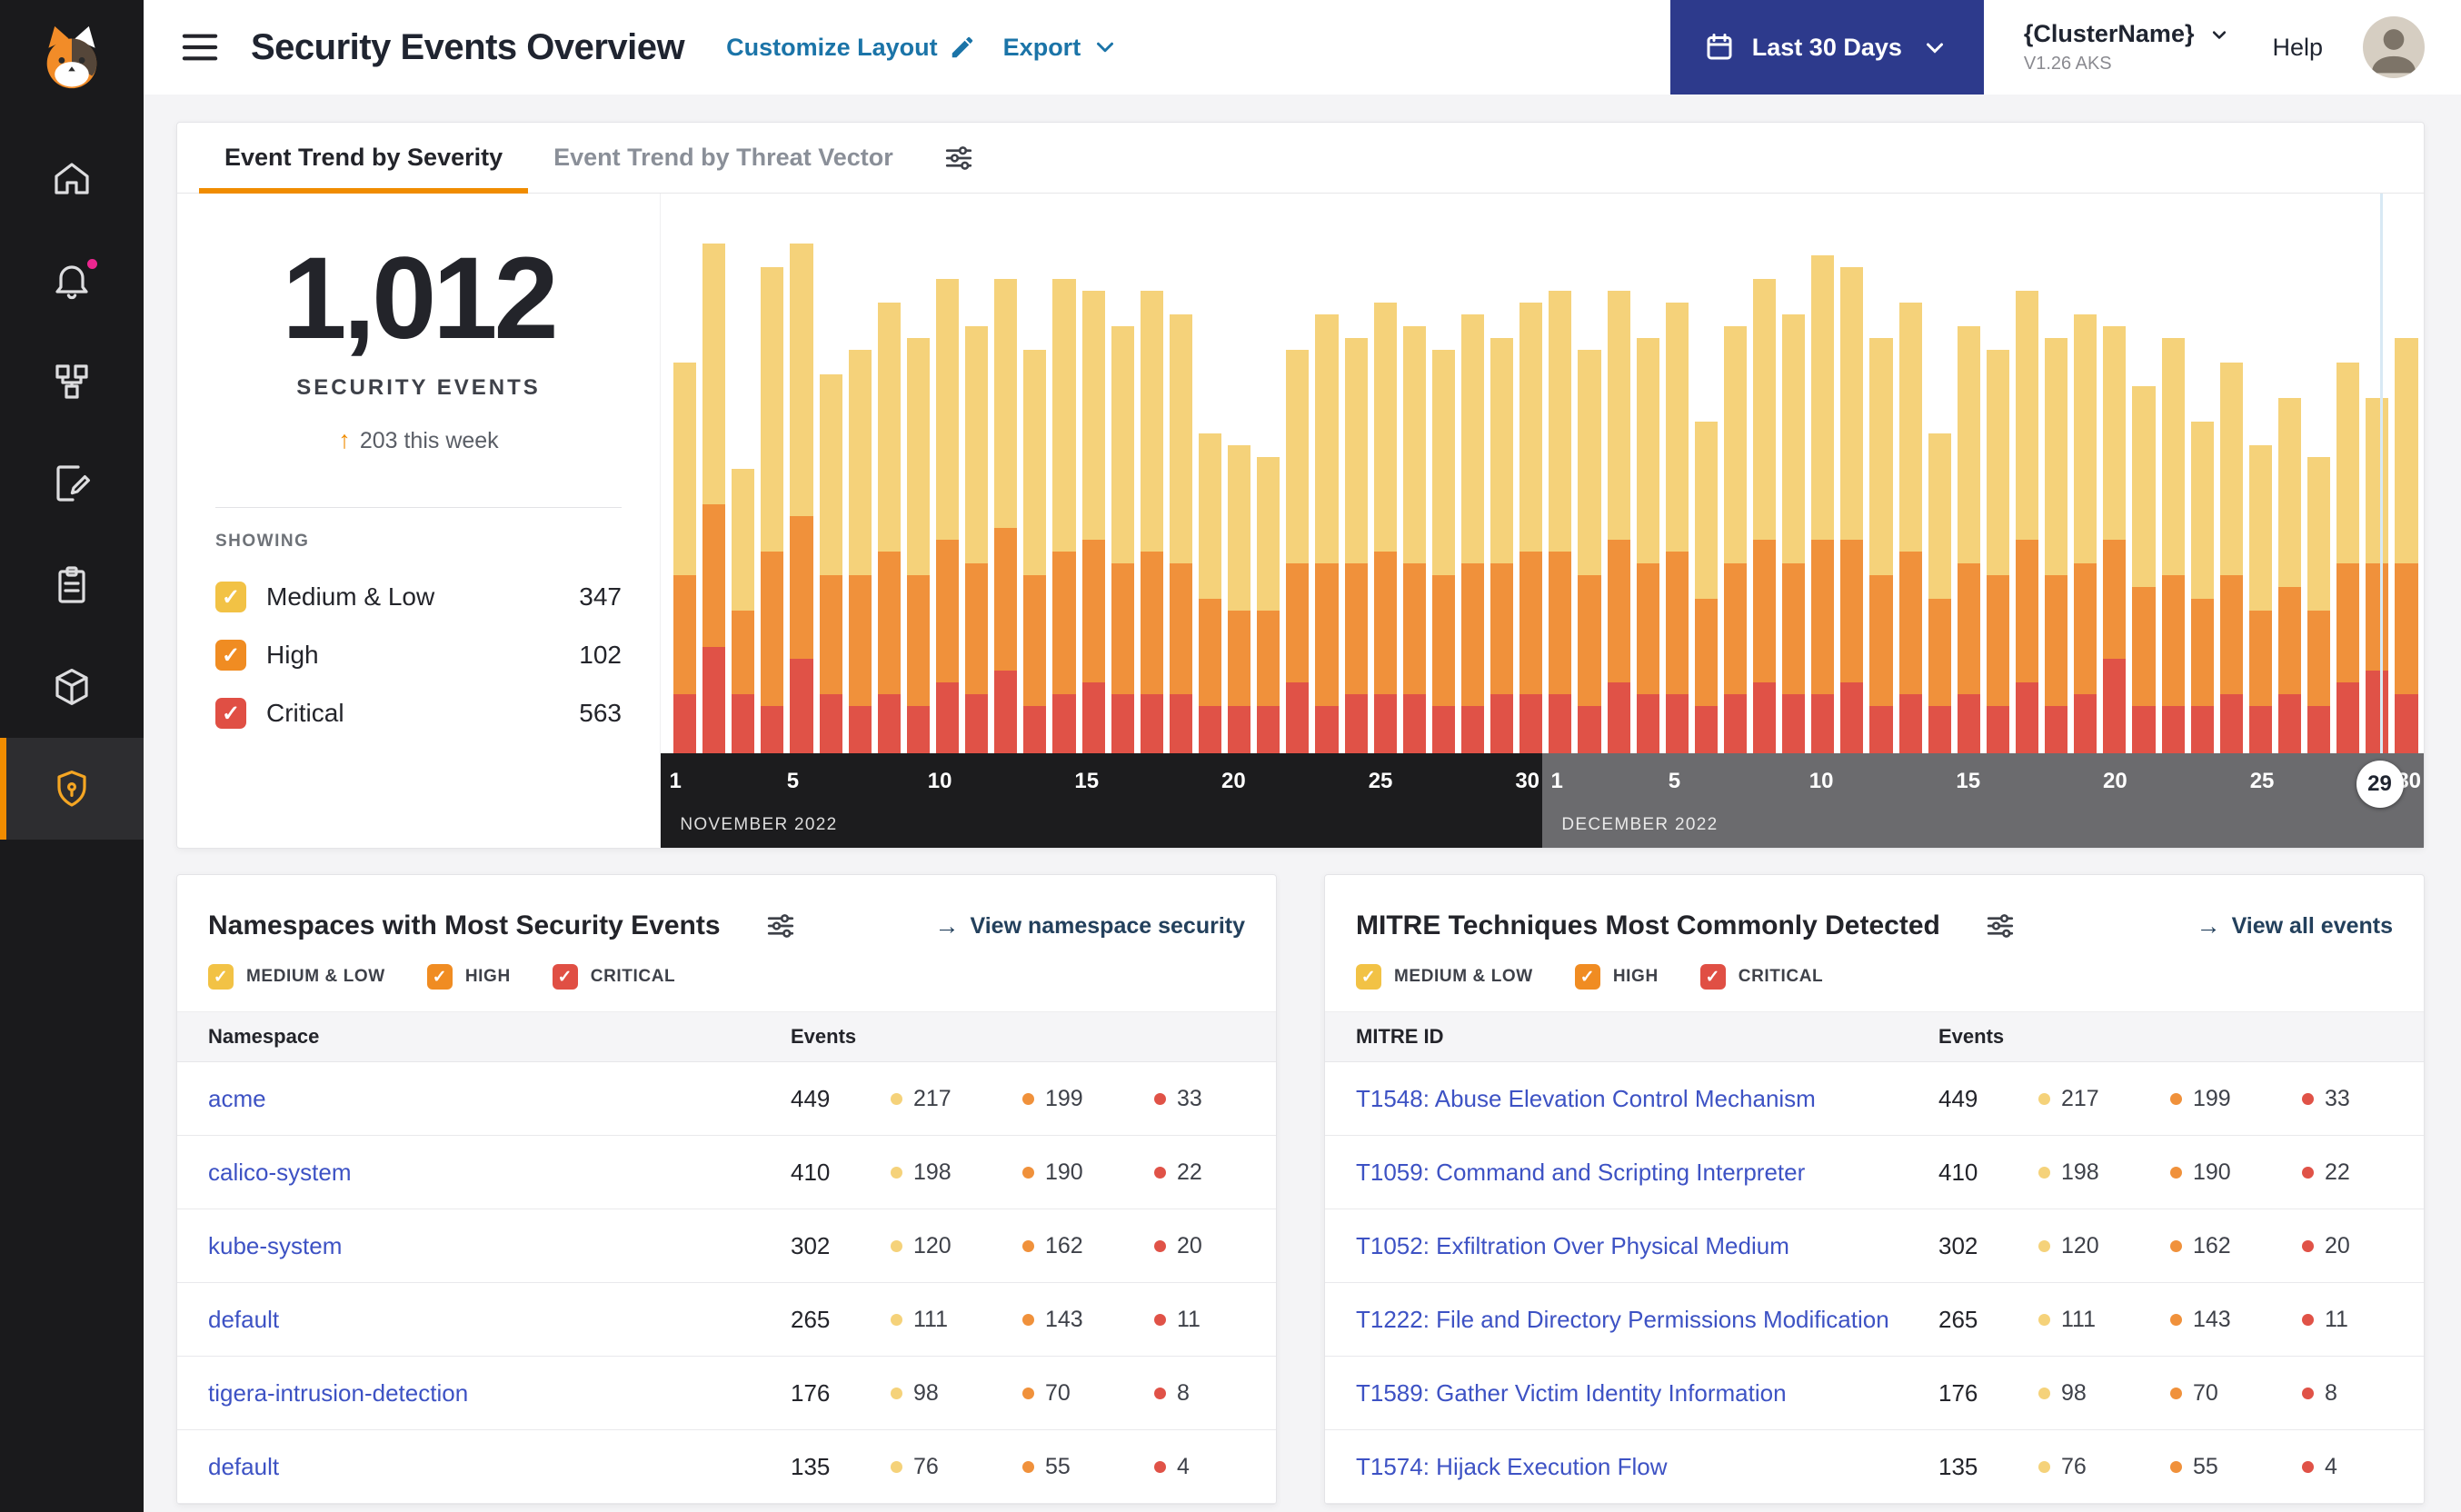 The image size is (2461, 1512). What do you see at coordinates (418, 655) in the screenshot?
I see `severity-filter-row: ✓ High 102` at bounding box center [418, 655].